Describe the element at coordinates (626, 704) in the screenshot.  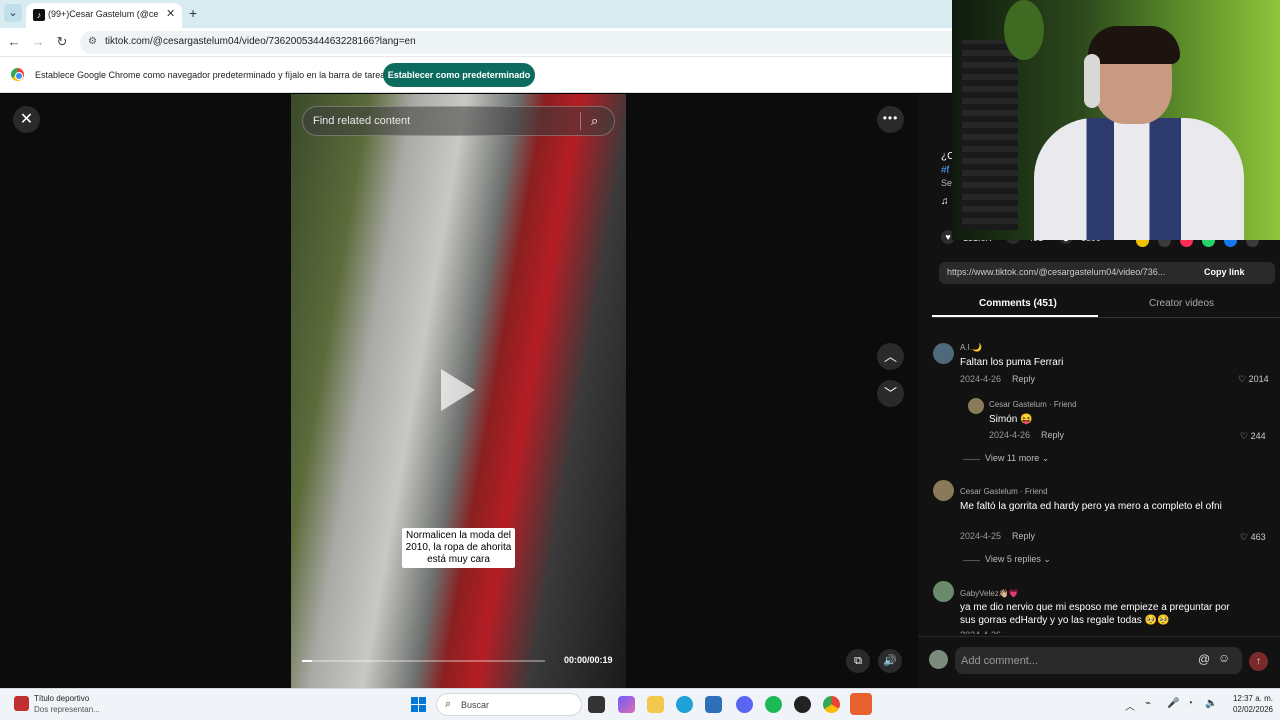
I see `copilot-icon` at that location.